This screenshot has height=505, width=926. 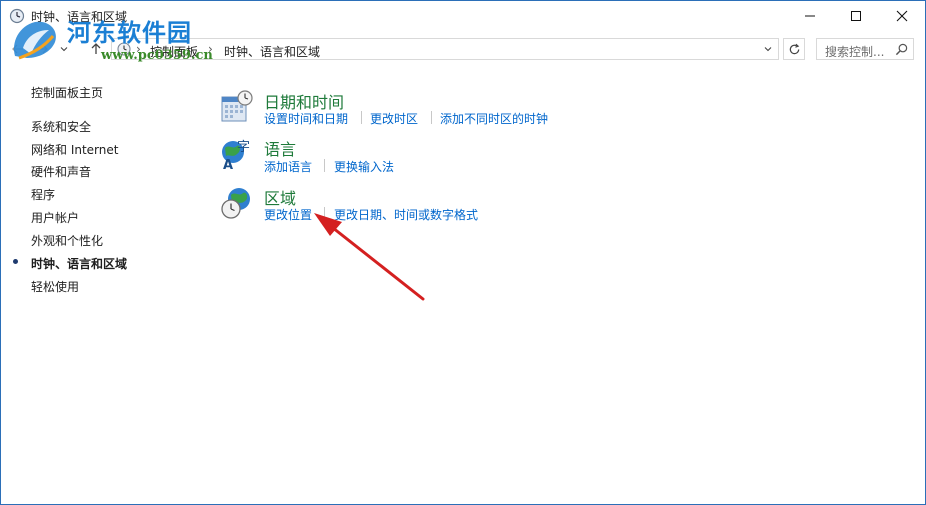 What do you see at coordinates (280, 148) in the screenshot?
I see `category-title-language: 语言` at bounding box center [280, 148].